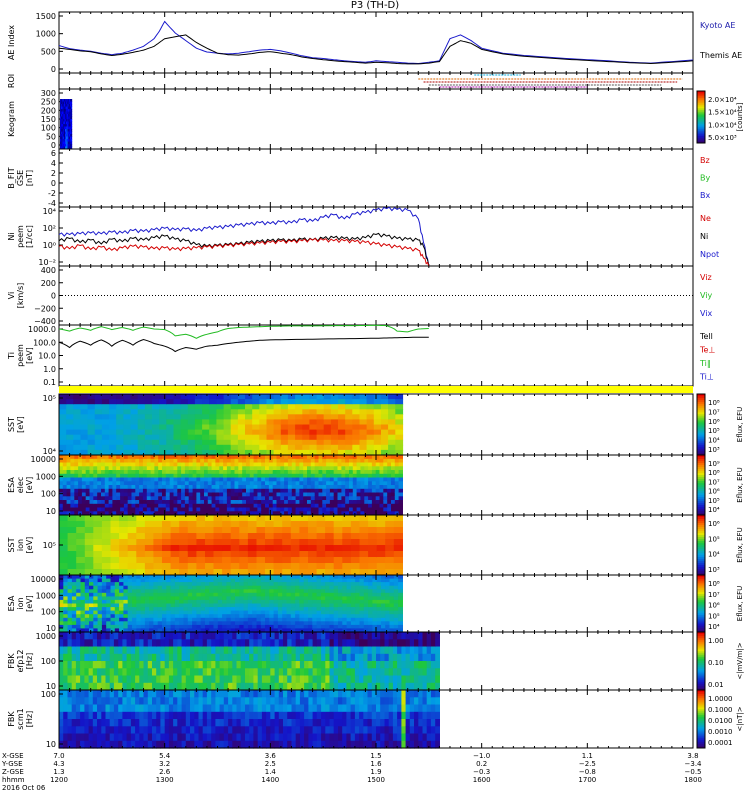 The width and height of the screenshot is (750, 800). What do you see at coordinates (714, 510) in the screenshot?
I see `esa_e-colorbar-tick: 10⁴` at bounding box center [714, 510].